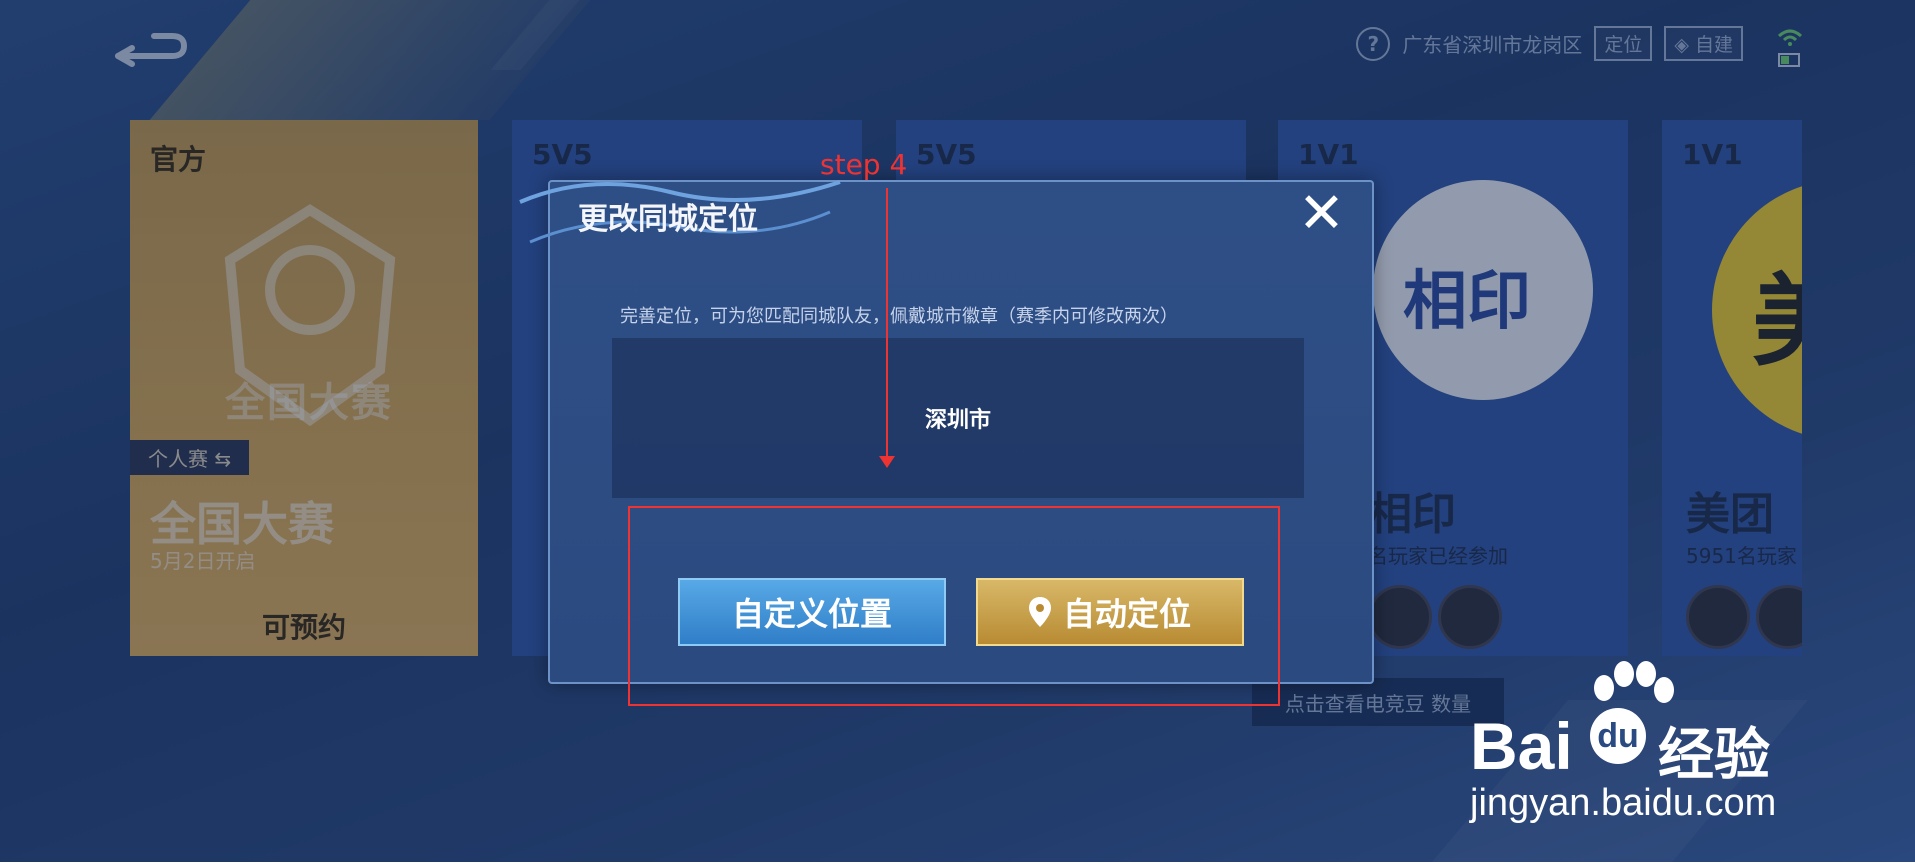 This screenshot has height=866, width=1915. Describe the element at coordinates (899, 316) in the screenshot. I see `dialog-description: 完善定位，可为您匹配同城队友，佩戴城市徽章（赛季内可修改两次）` at that location.